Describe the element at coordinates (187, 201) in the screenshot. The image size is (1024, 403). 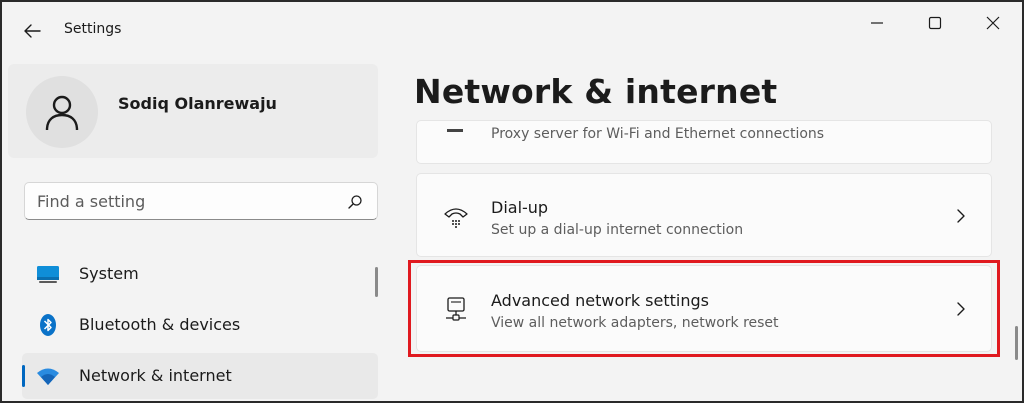
I see `search-input` at that location.